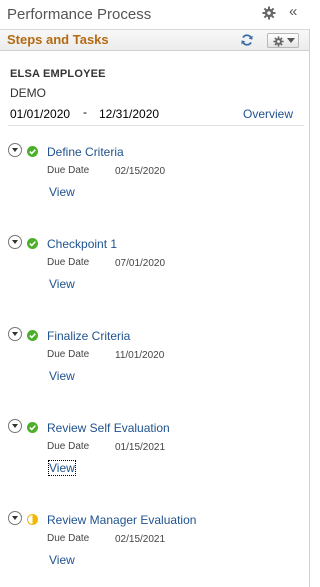 This screenshot has height=587, width=320. Describe the element at coordinates (140, 539) in the screenshot. I see `due-date-value: 02/15/2021` at that location.